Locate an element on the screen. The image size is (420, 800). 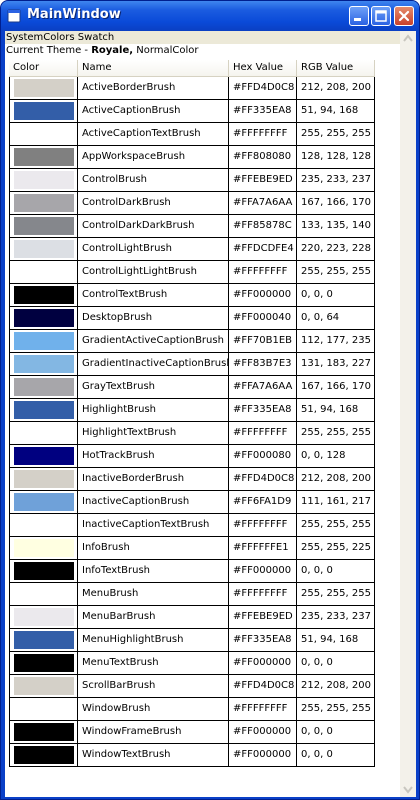
close-button is located at coordinates (404, 16).